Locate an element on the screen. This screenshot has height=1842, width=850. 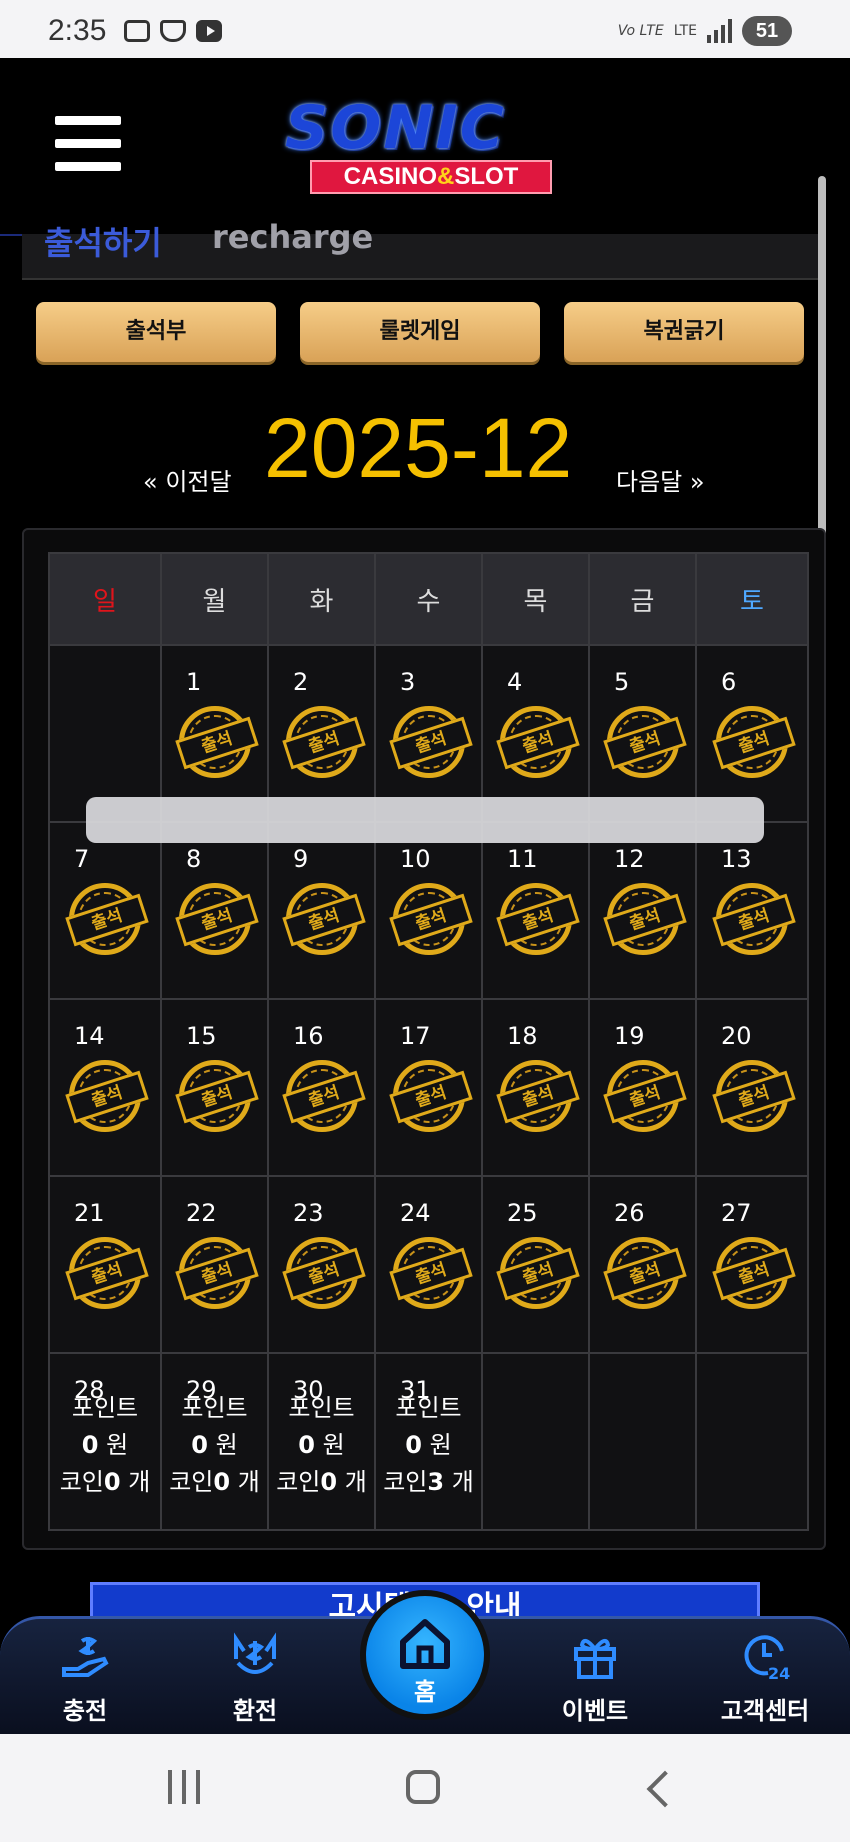
signal-icon is located at coordinates (719, 31).